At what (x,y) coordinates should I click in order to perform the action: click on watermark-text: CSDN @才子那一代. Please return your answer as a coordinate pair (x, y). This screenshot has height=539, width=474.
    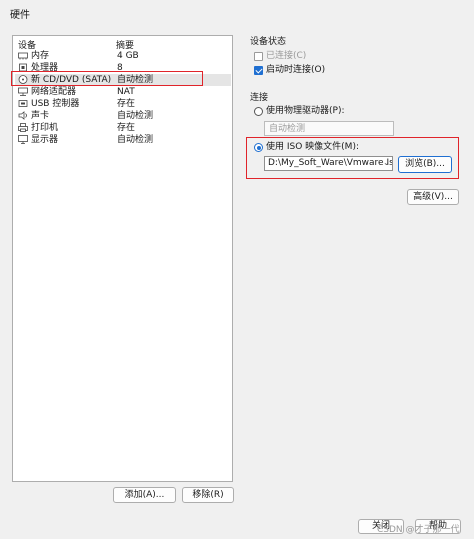
    Looking at the image, I should click on (418, 530).